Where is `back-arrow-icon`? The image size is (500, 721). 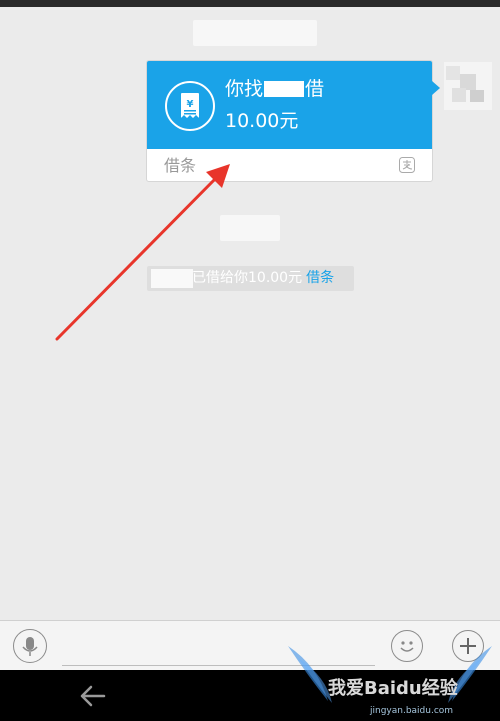 back-arrow-icon is located at coordinates (92, 696).